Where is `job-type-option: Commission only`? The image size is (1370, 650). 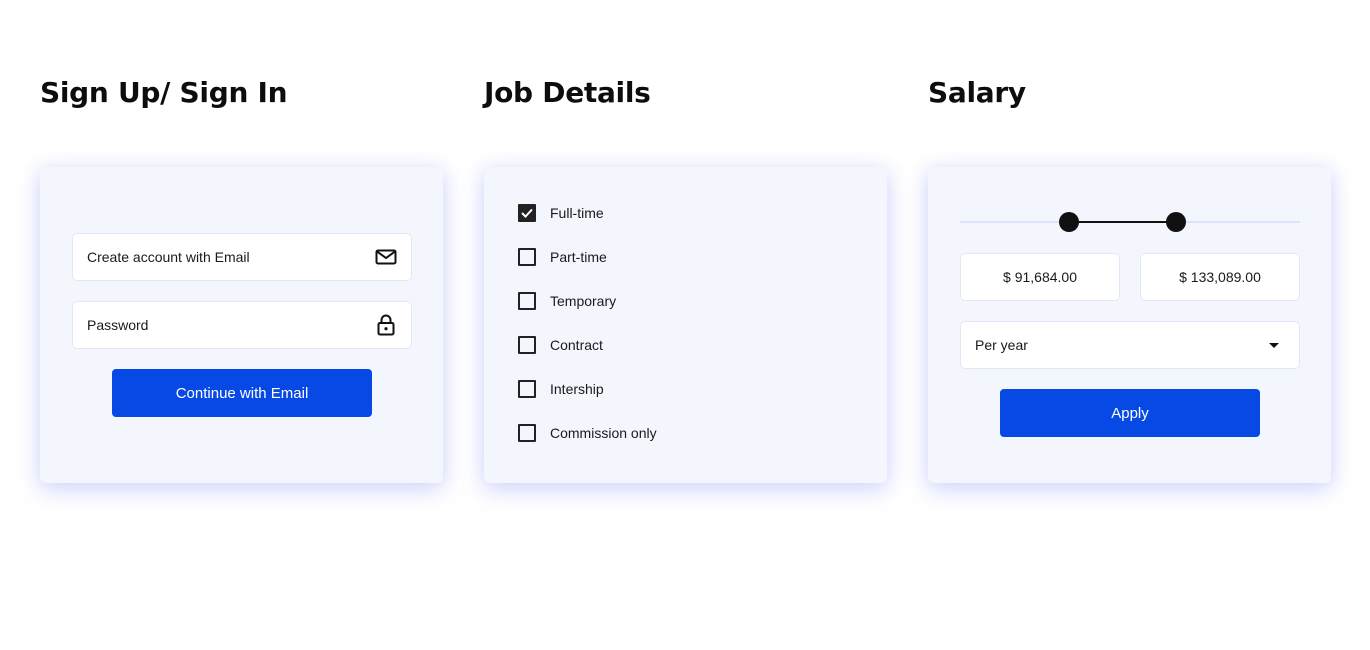
job-type-option: Commission only is located at coordinates (587, 433).